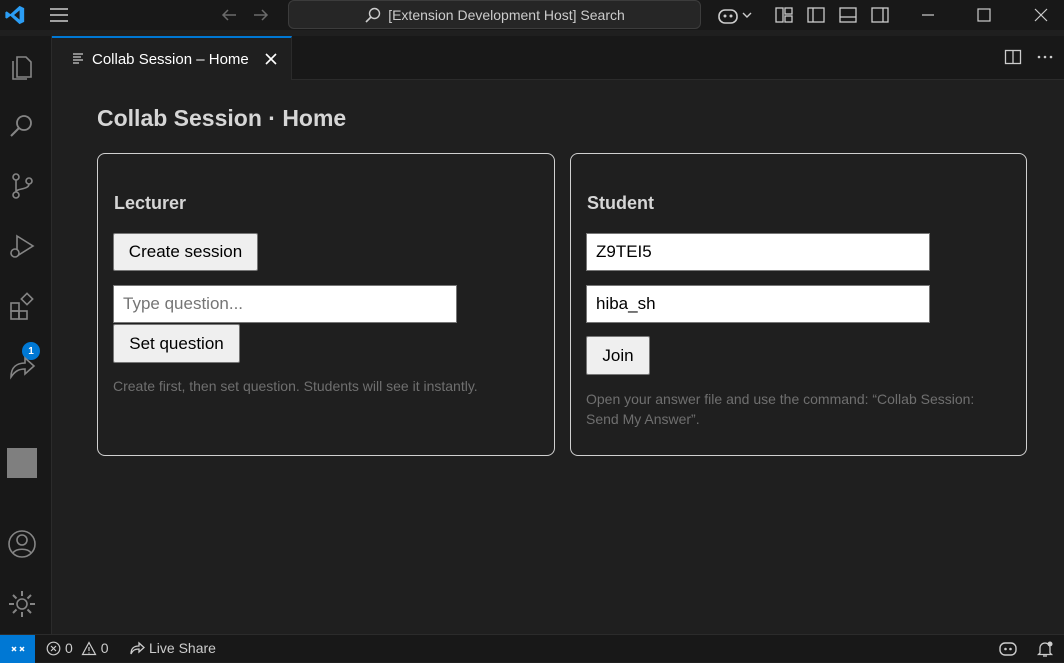  Describe the element at coordinates (89, 647) in the screenshot. I see `warning-icon` at that location.